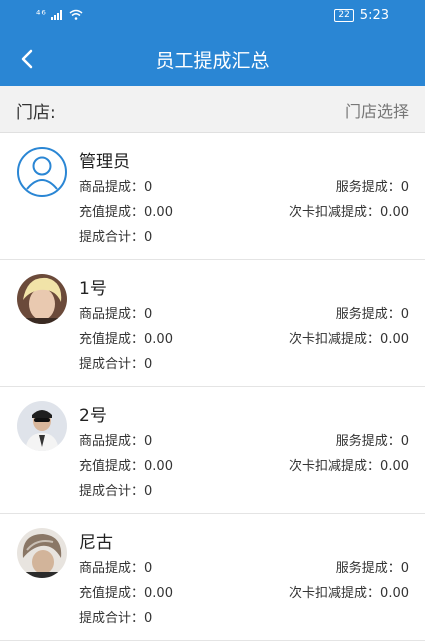  What do you see at coordinates (41, 14) in the screenshot?
I see `cellular-signal-icon: ⁴⁶` at bounding box center [41, 14].